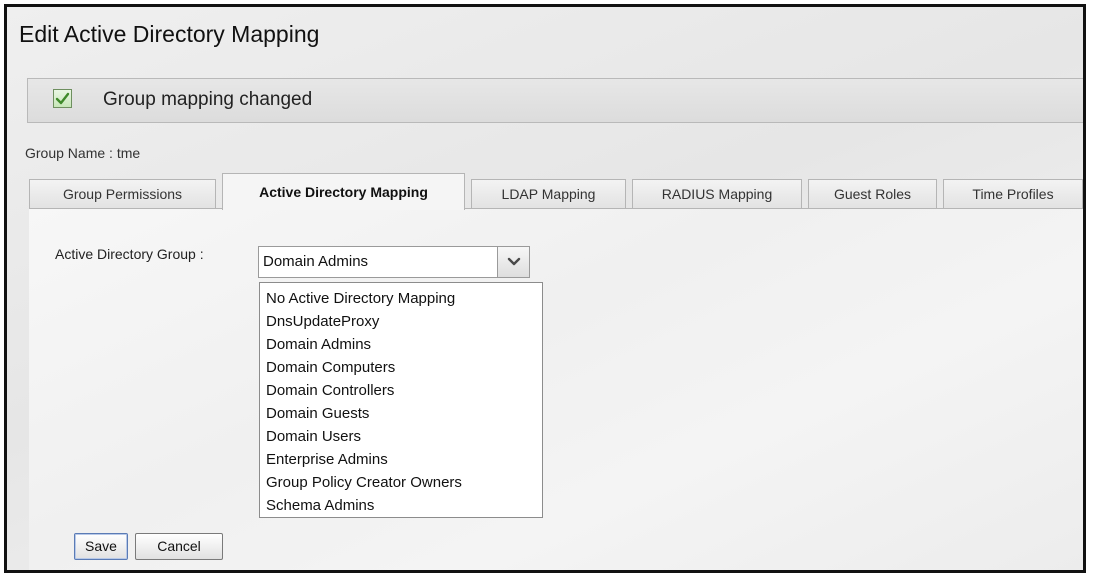 This screenshot has height=581, width=1096. Describe the element at coordinates (1013, 194) in the screenshot. I see `tab-time-profiles: Time Profiles` at that location.